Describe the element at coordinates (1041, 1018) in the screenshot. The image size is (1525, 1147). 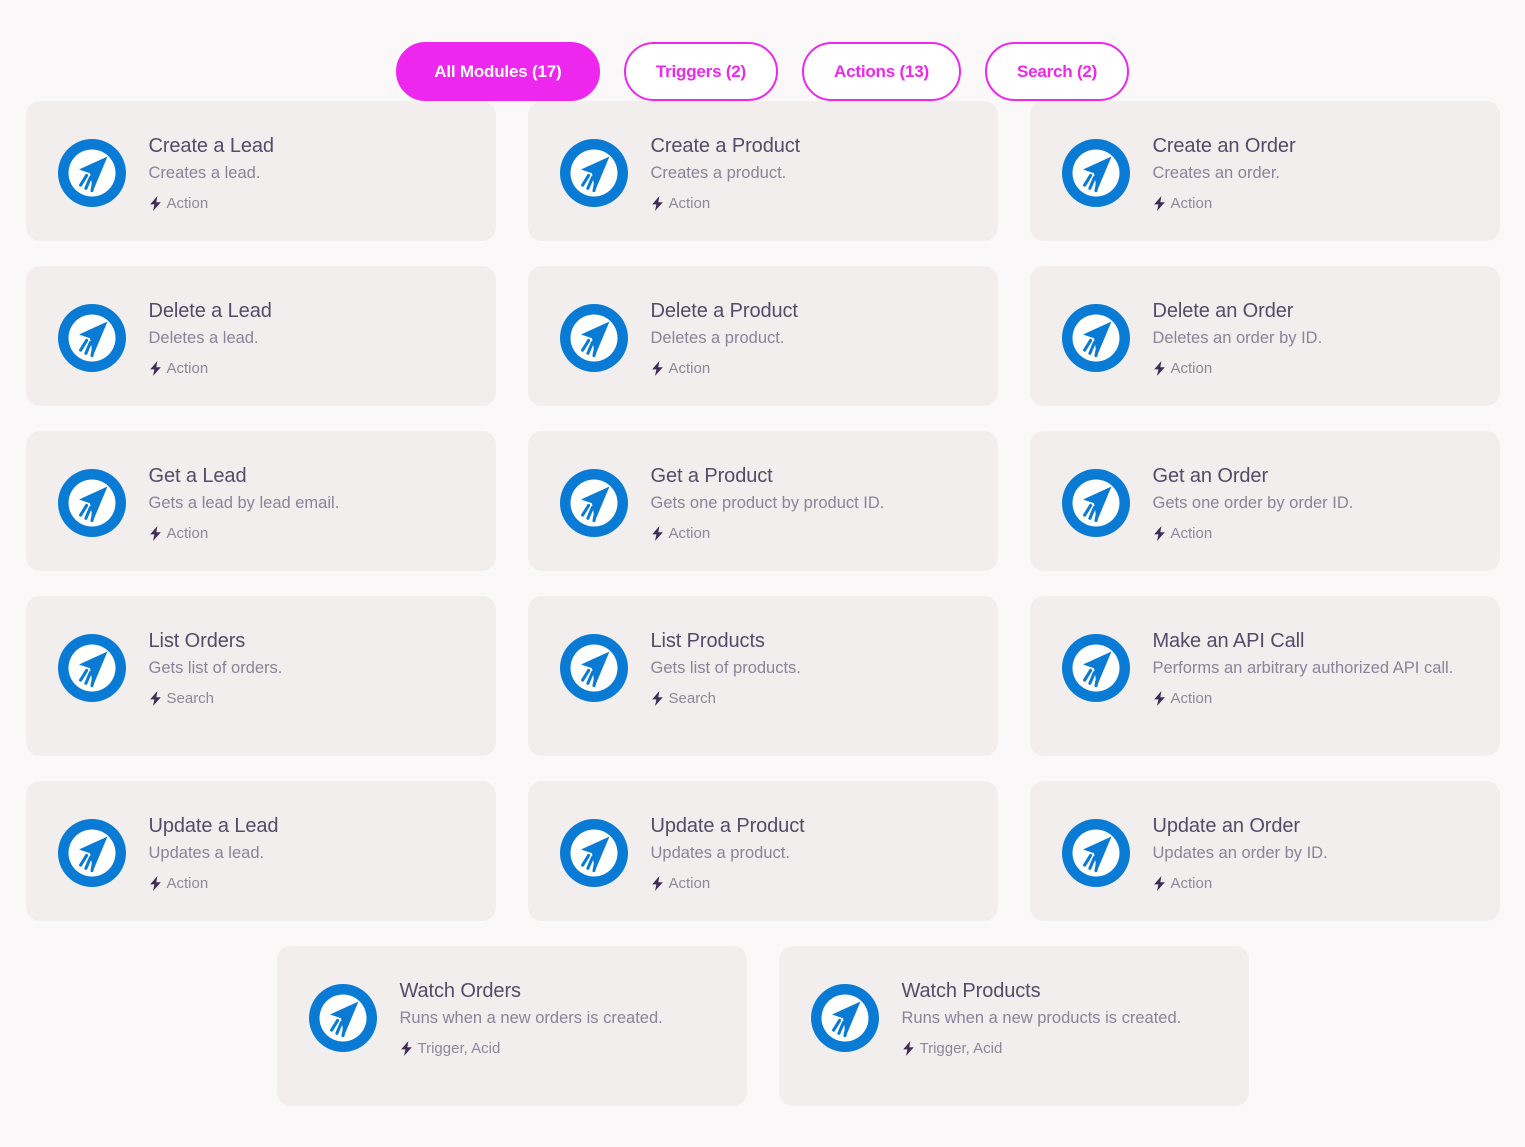
I see `module-description: Runs when a new products is created.` at that location.